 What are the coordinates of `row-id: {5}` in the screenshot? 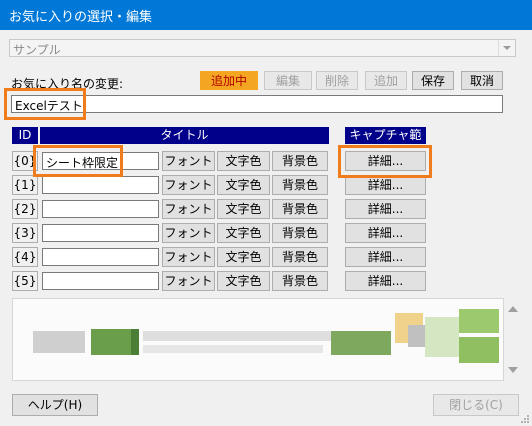 It's located at (25, 281).